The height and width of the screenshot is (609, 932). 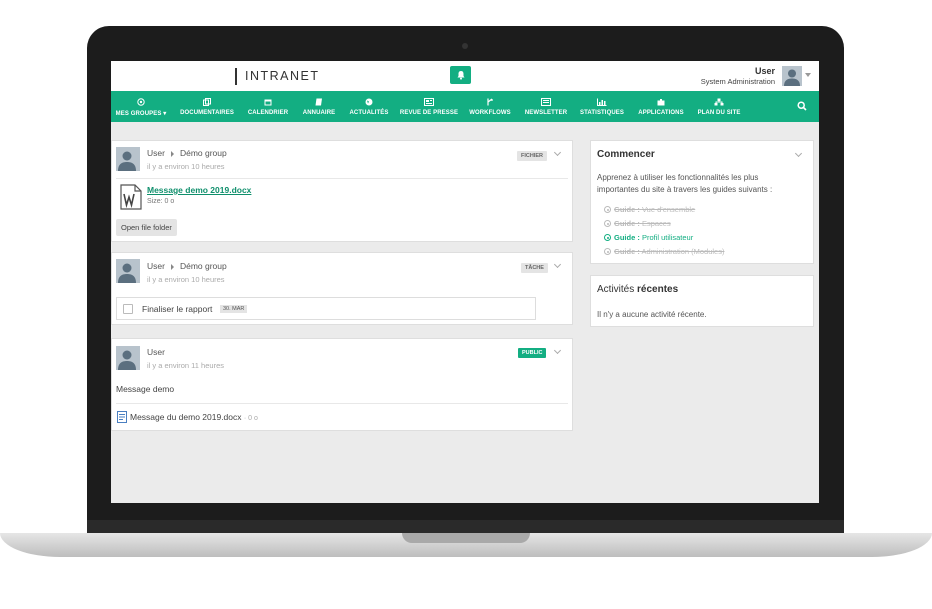 What do you see at coordinates (490, 102) in the screenshot?
I see `fork-icon` at bounding box center [490, 102].